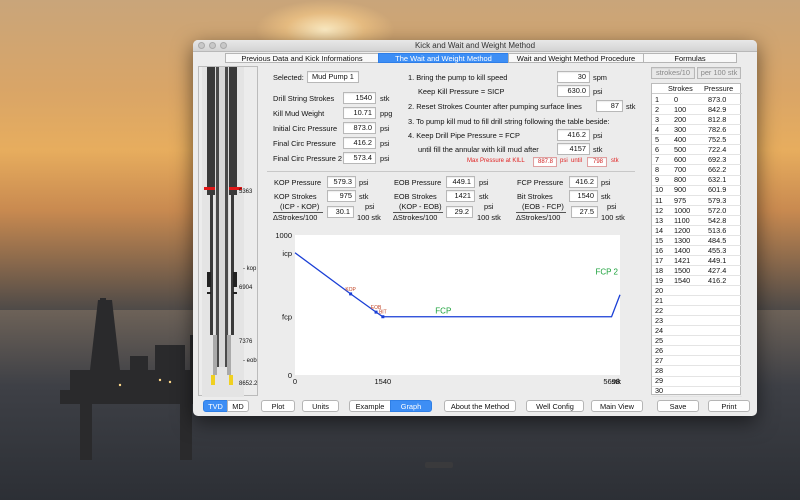 Image resolution: width=800 pixels, height=500 pixels. Describe the element at coordinates (223, 45) in the screenshot. I see `zoom-window-button` at that location.